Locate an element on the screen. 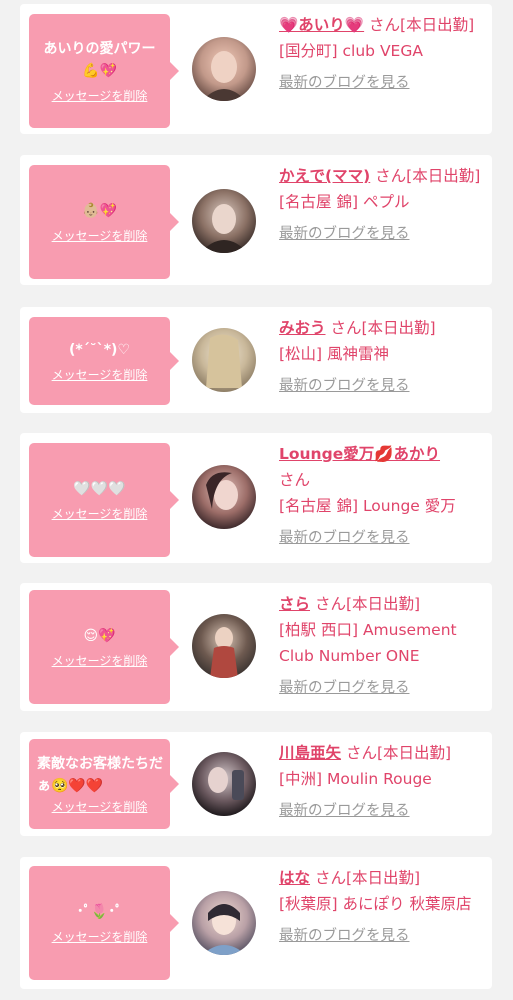  message-bubble: 🤍🤍🤍 メッセージを削除 is located at coordinates (104, 500).